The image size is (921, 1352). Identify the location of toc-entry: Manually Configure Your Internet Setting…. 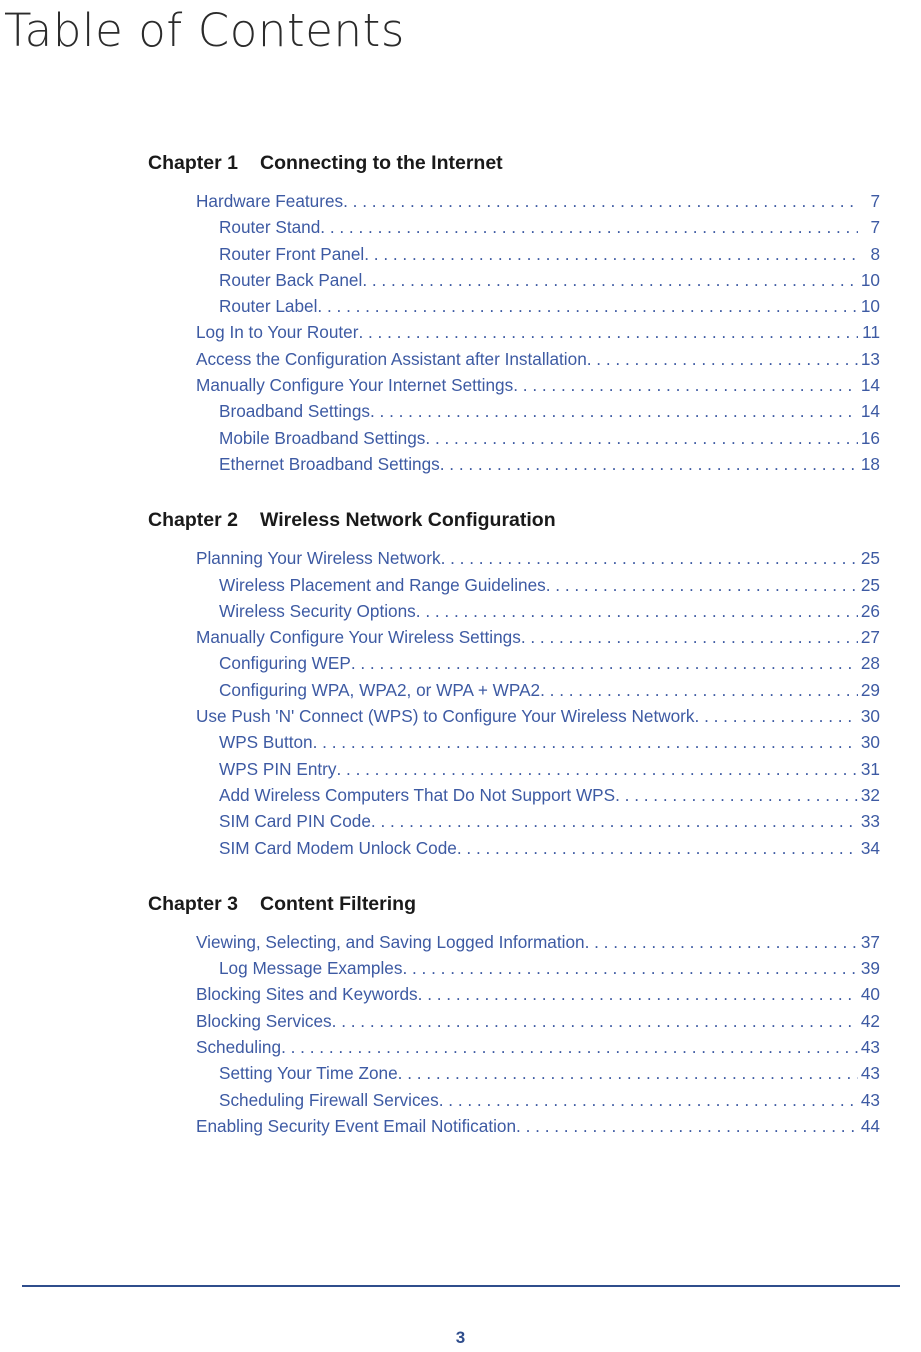
(460, 385).